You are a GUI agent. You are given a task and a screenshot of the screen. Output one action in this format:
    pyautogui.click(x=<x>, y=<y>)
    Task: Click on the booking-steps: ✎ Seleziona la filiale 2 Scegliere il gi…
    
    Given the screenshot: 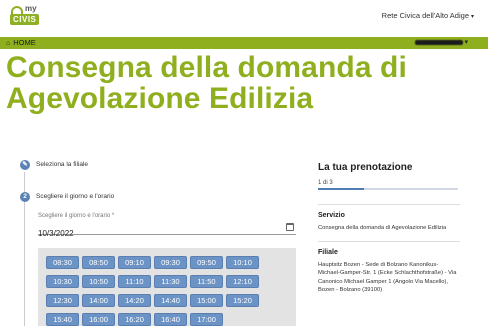 What is the action you would take?
    pyautogui.click(x=160, y=183)
    